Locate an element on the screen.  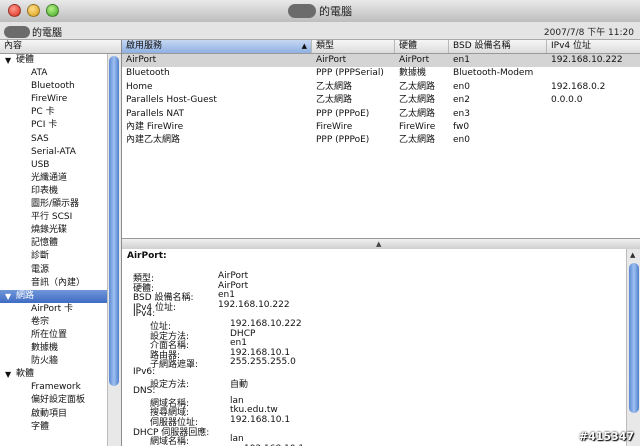
table-cell: AirPort is located at coordinates (141, 60).